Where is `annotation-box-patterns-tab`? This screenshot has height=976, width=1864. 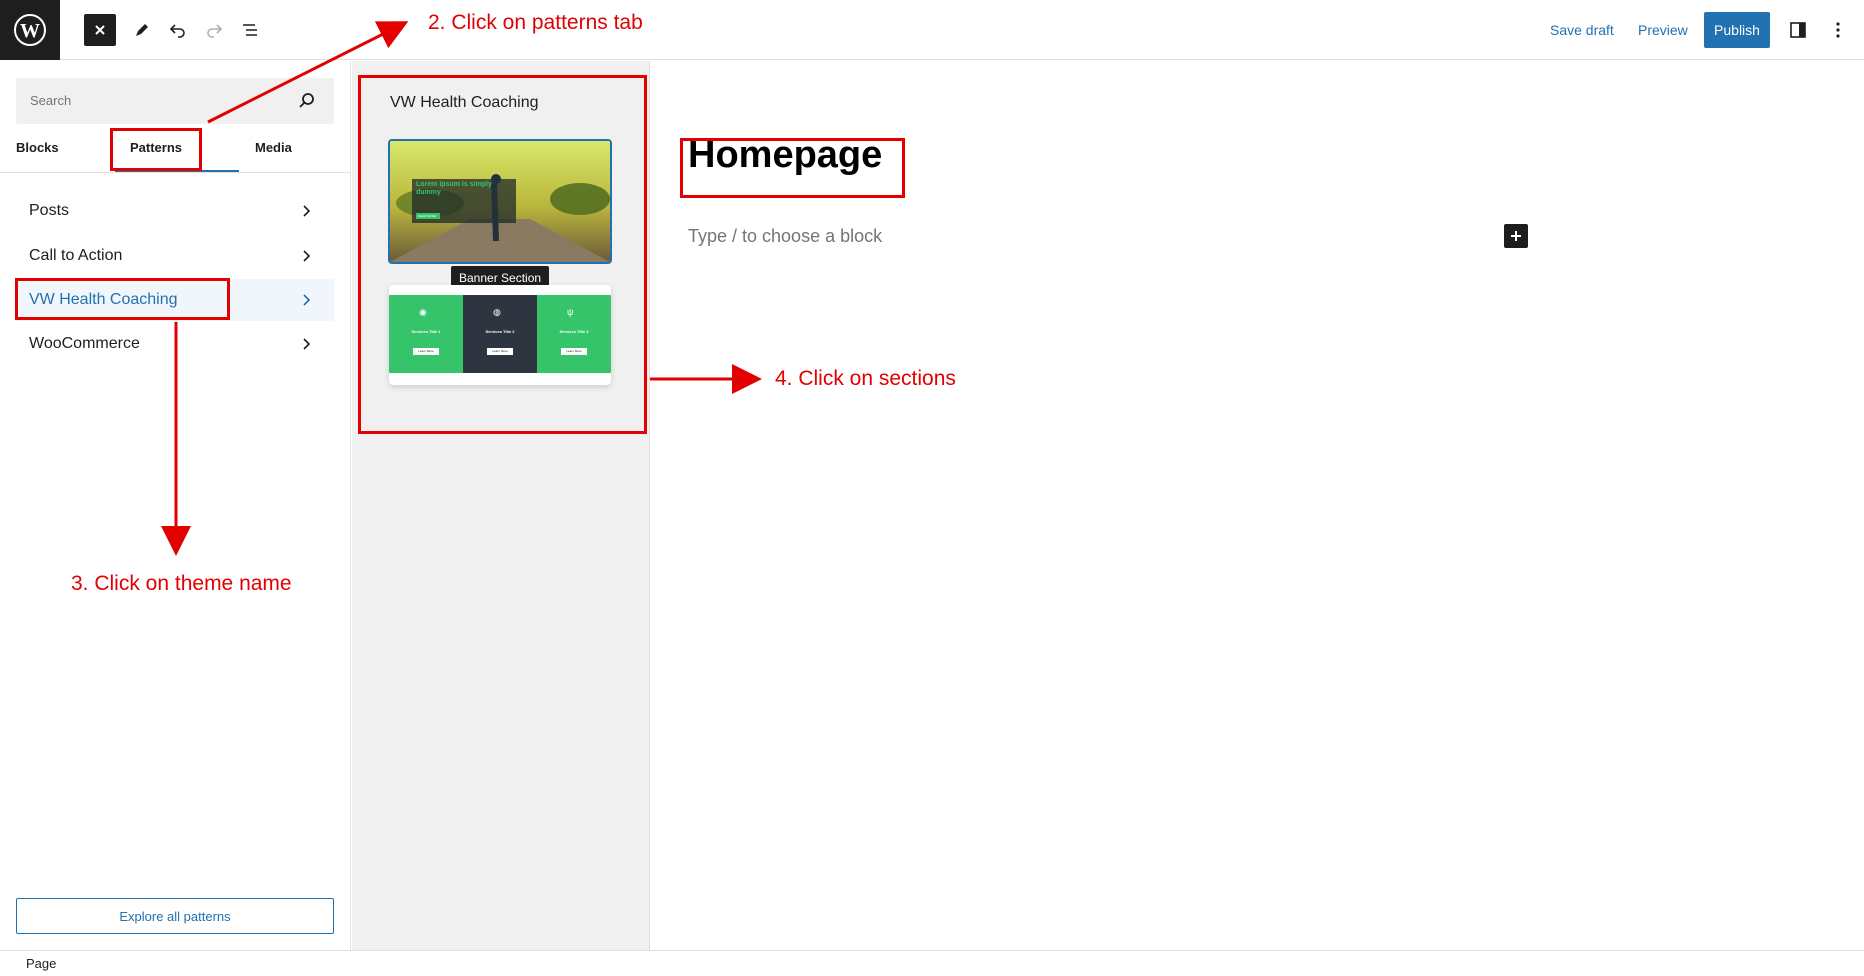
annotation-box-patterns-tab is located at coordinates (156, 149).